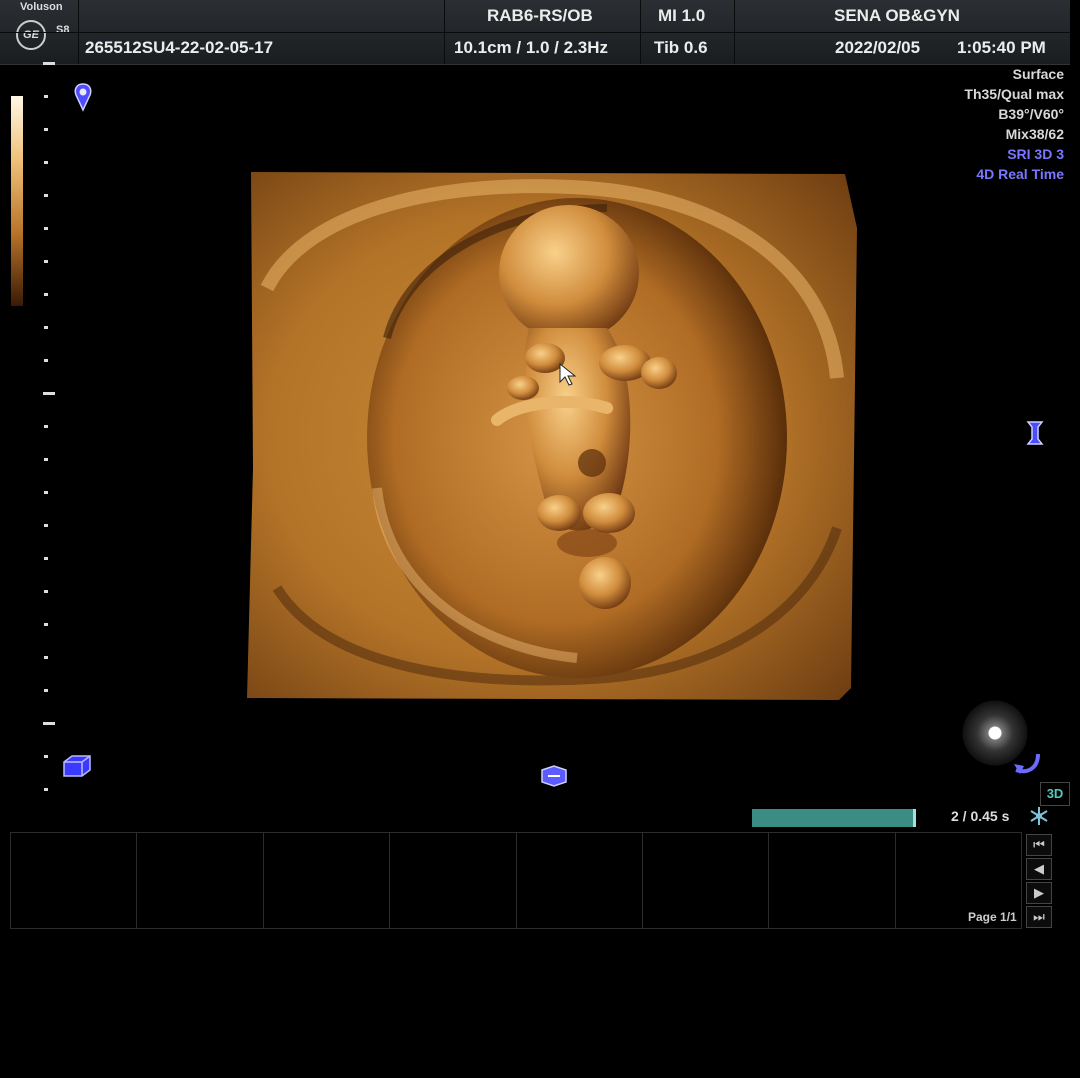 This screenshot has width=1080, height=1078. I want to click on probe-preset: RAB6-RS/OB, so click(540, 15).